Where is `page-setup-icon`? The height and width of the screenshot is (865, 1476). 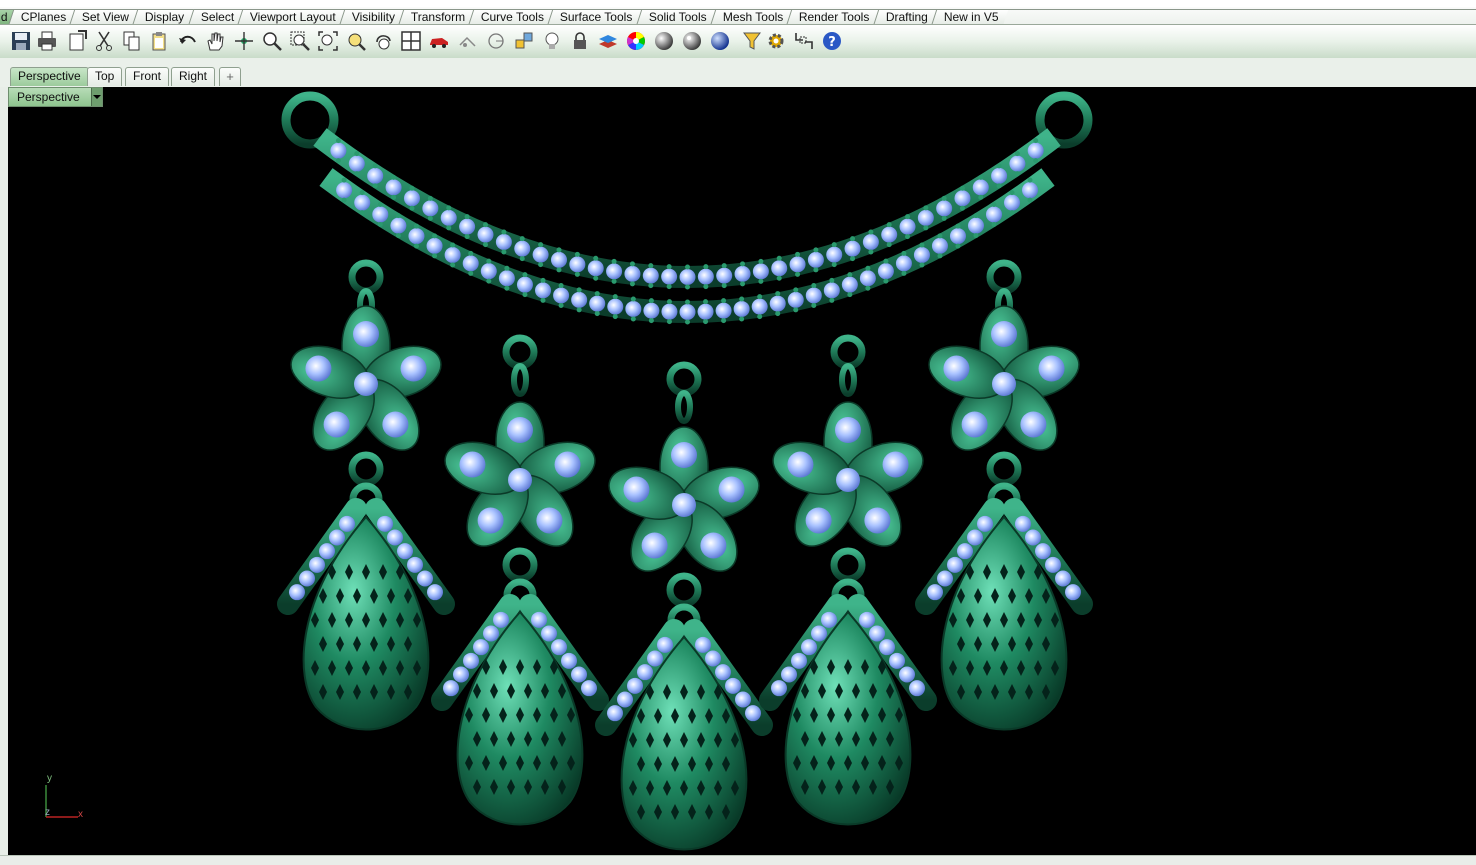 page-setup-icon is located at coordinates (77, 41).